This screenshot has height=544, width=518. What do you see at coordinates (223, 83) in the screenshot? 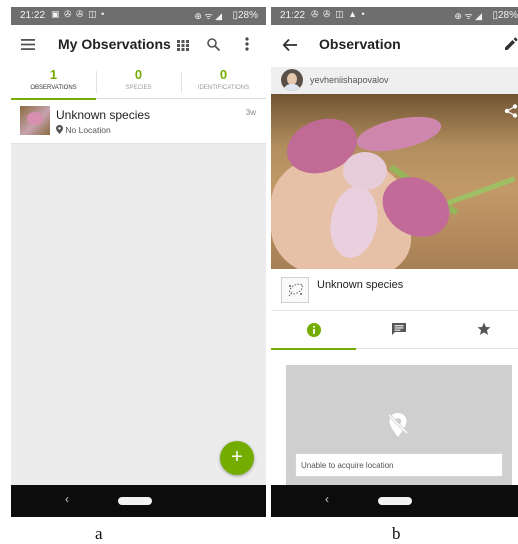
I see `tab-identifications: 0 IDENTIFICATIONS` at bounding box center [223, 83].